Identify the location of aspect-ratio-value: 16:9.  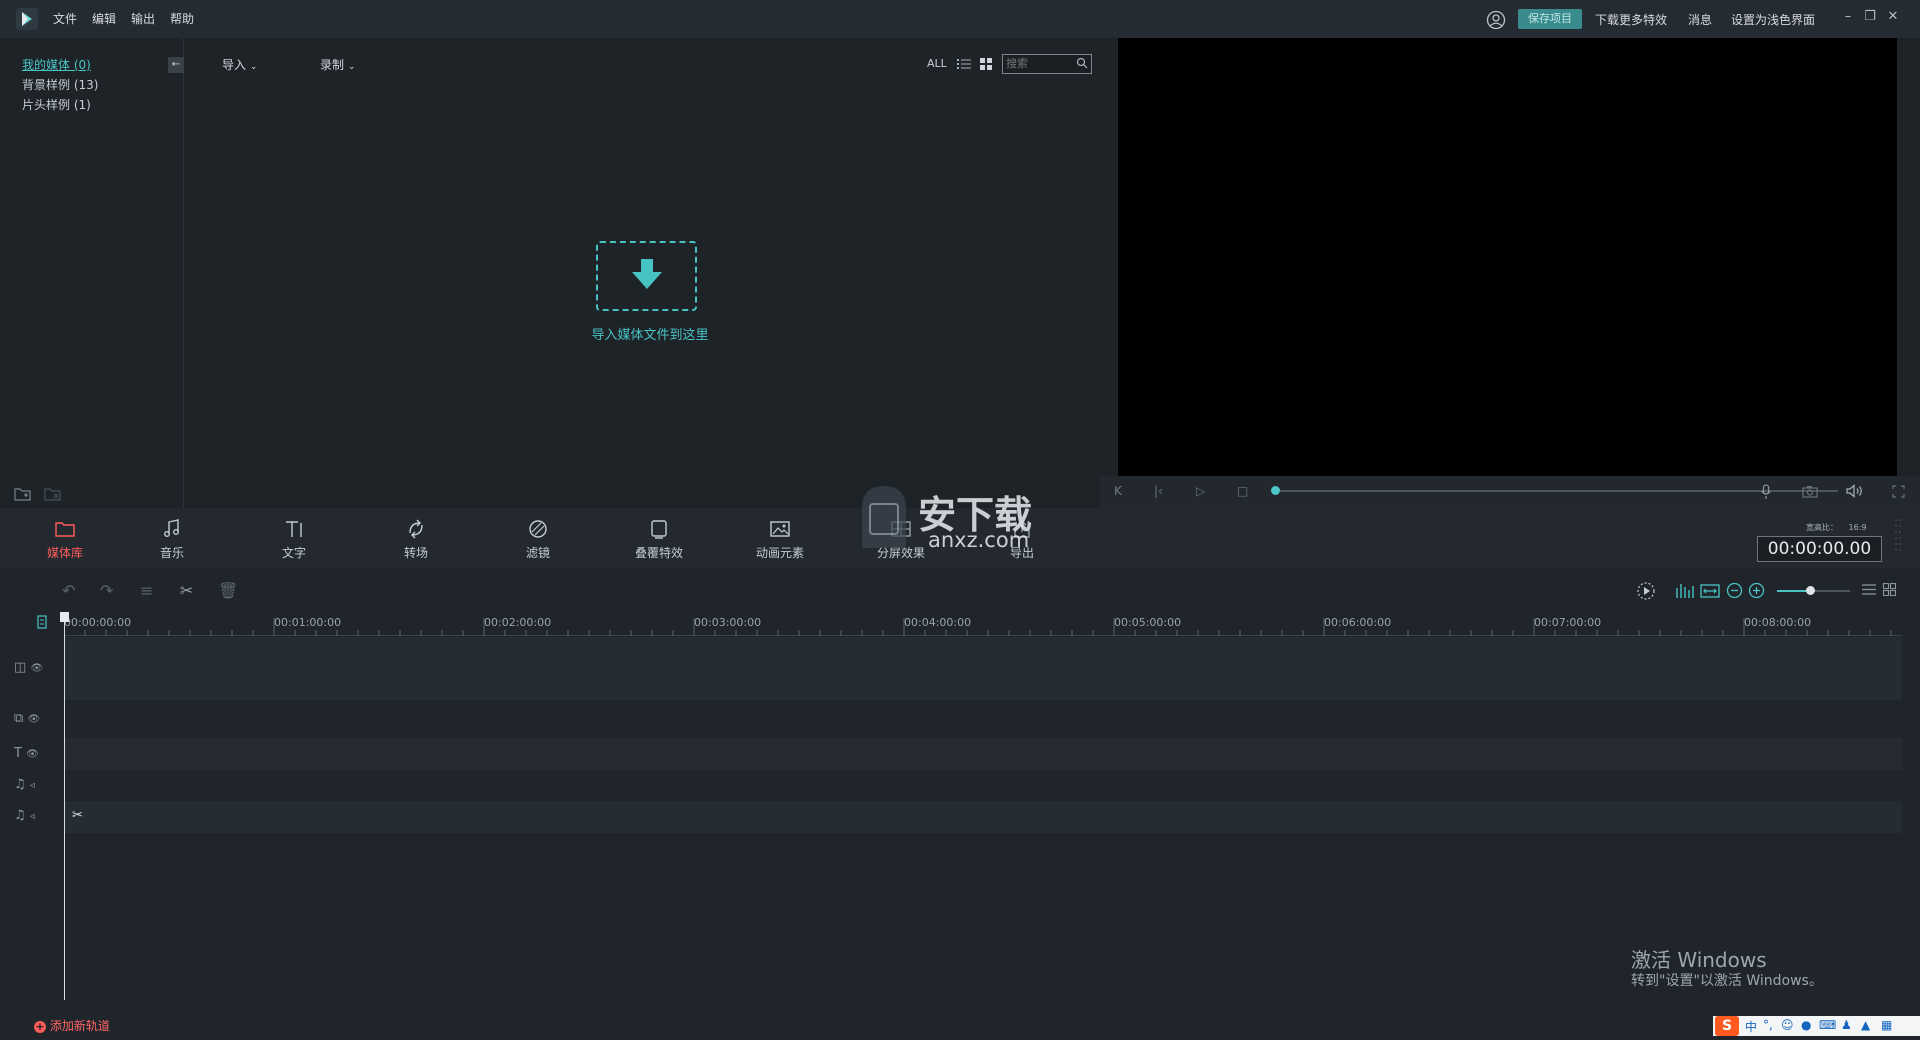
(1857, 527).